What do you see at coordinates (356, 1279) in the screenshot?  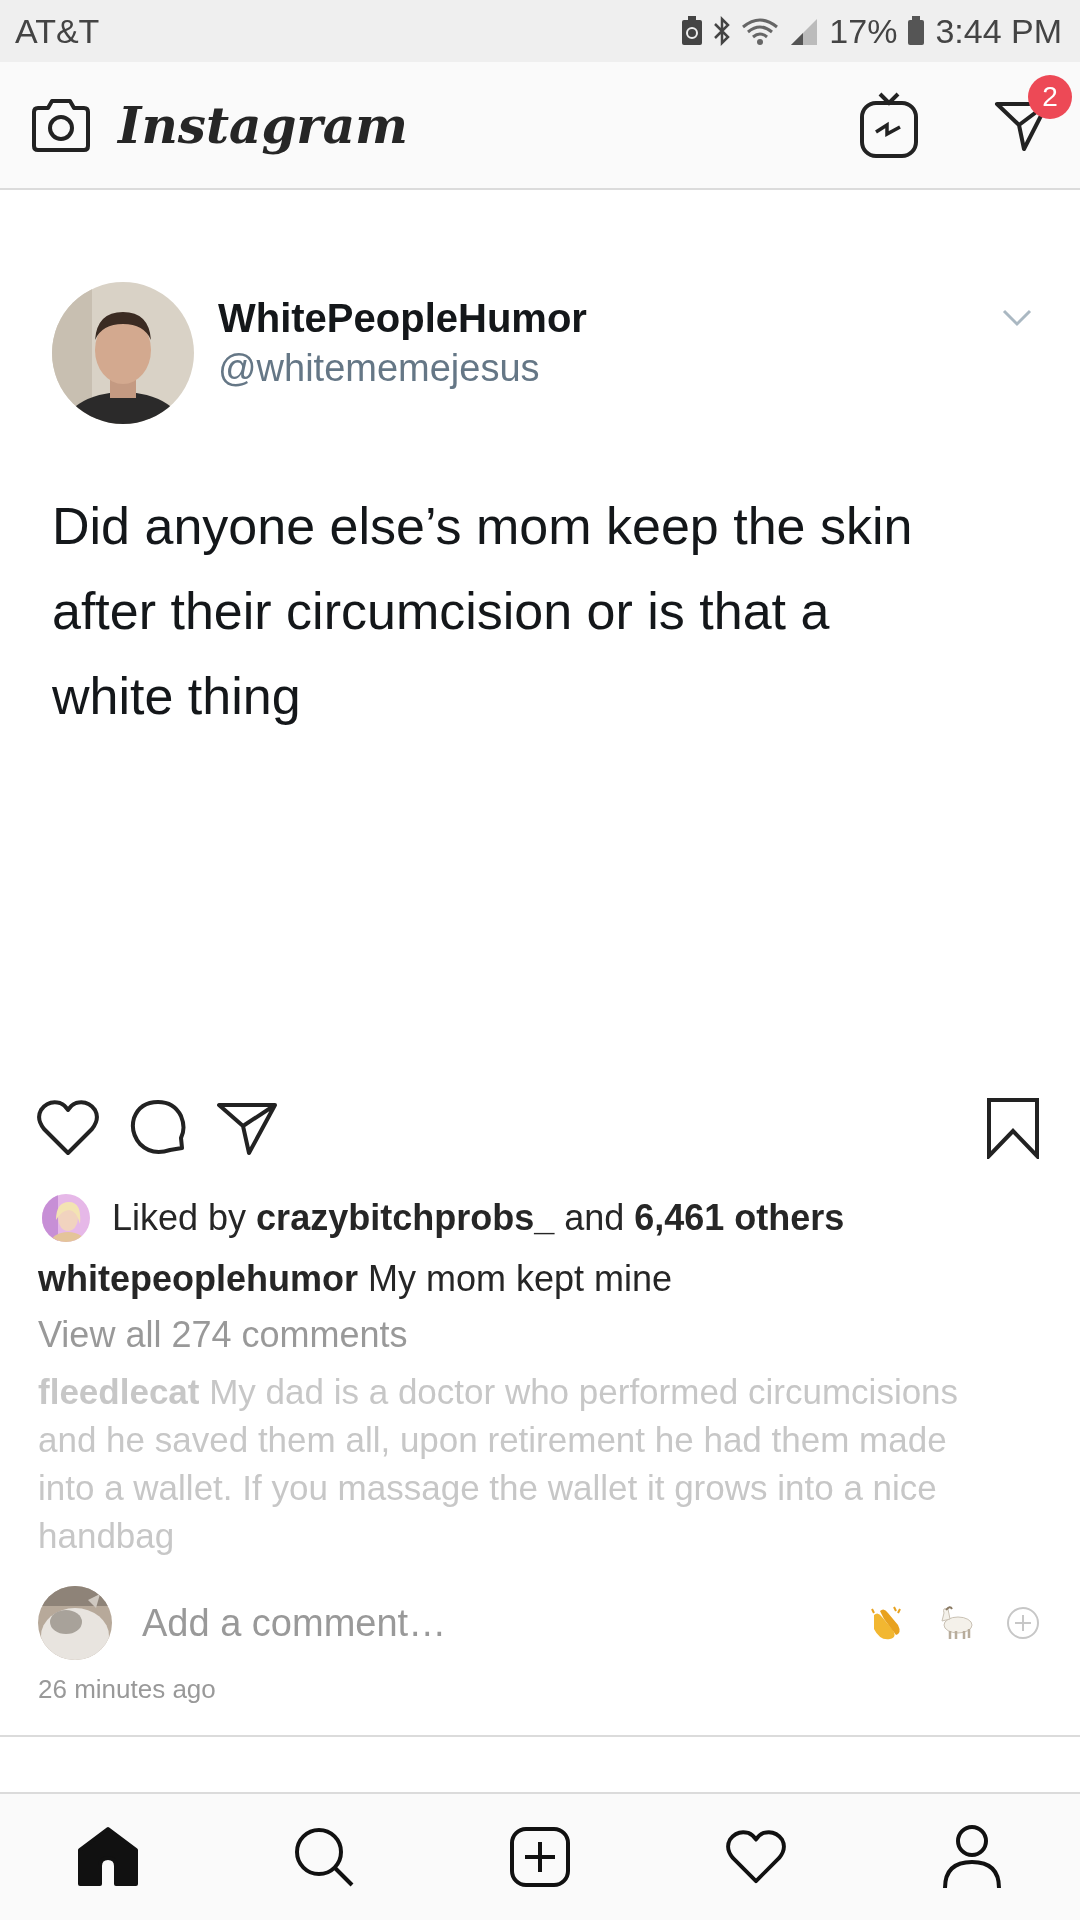 I see `caption-text: whitepeoplehumor My mom kept mine` at bounding box center [356, 1279].